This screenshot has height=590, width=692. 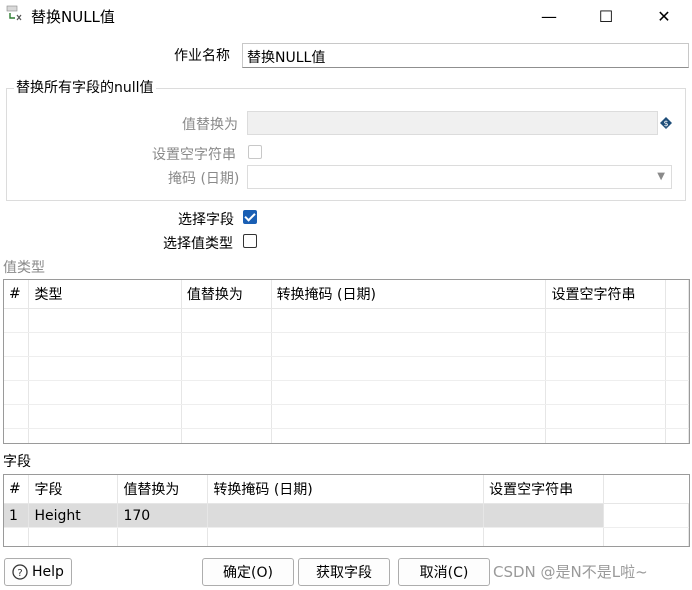 I want to click on variable-icon: $, so click(x=666, y=123).